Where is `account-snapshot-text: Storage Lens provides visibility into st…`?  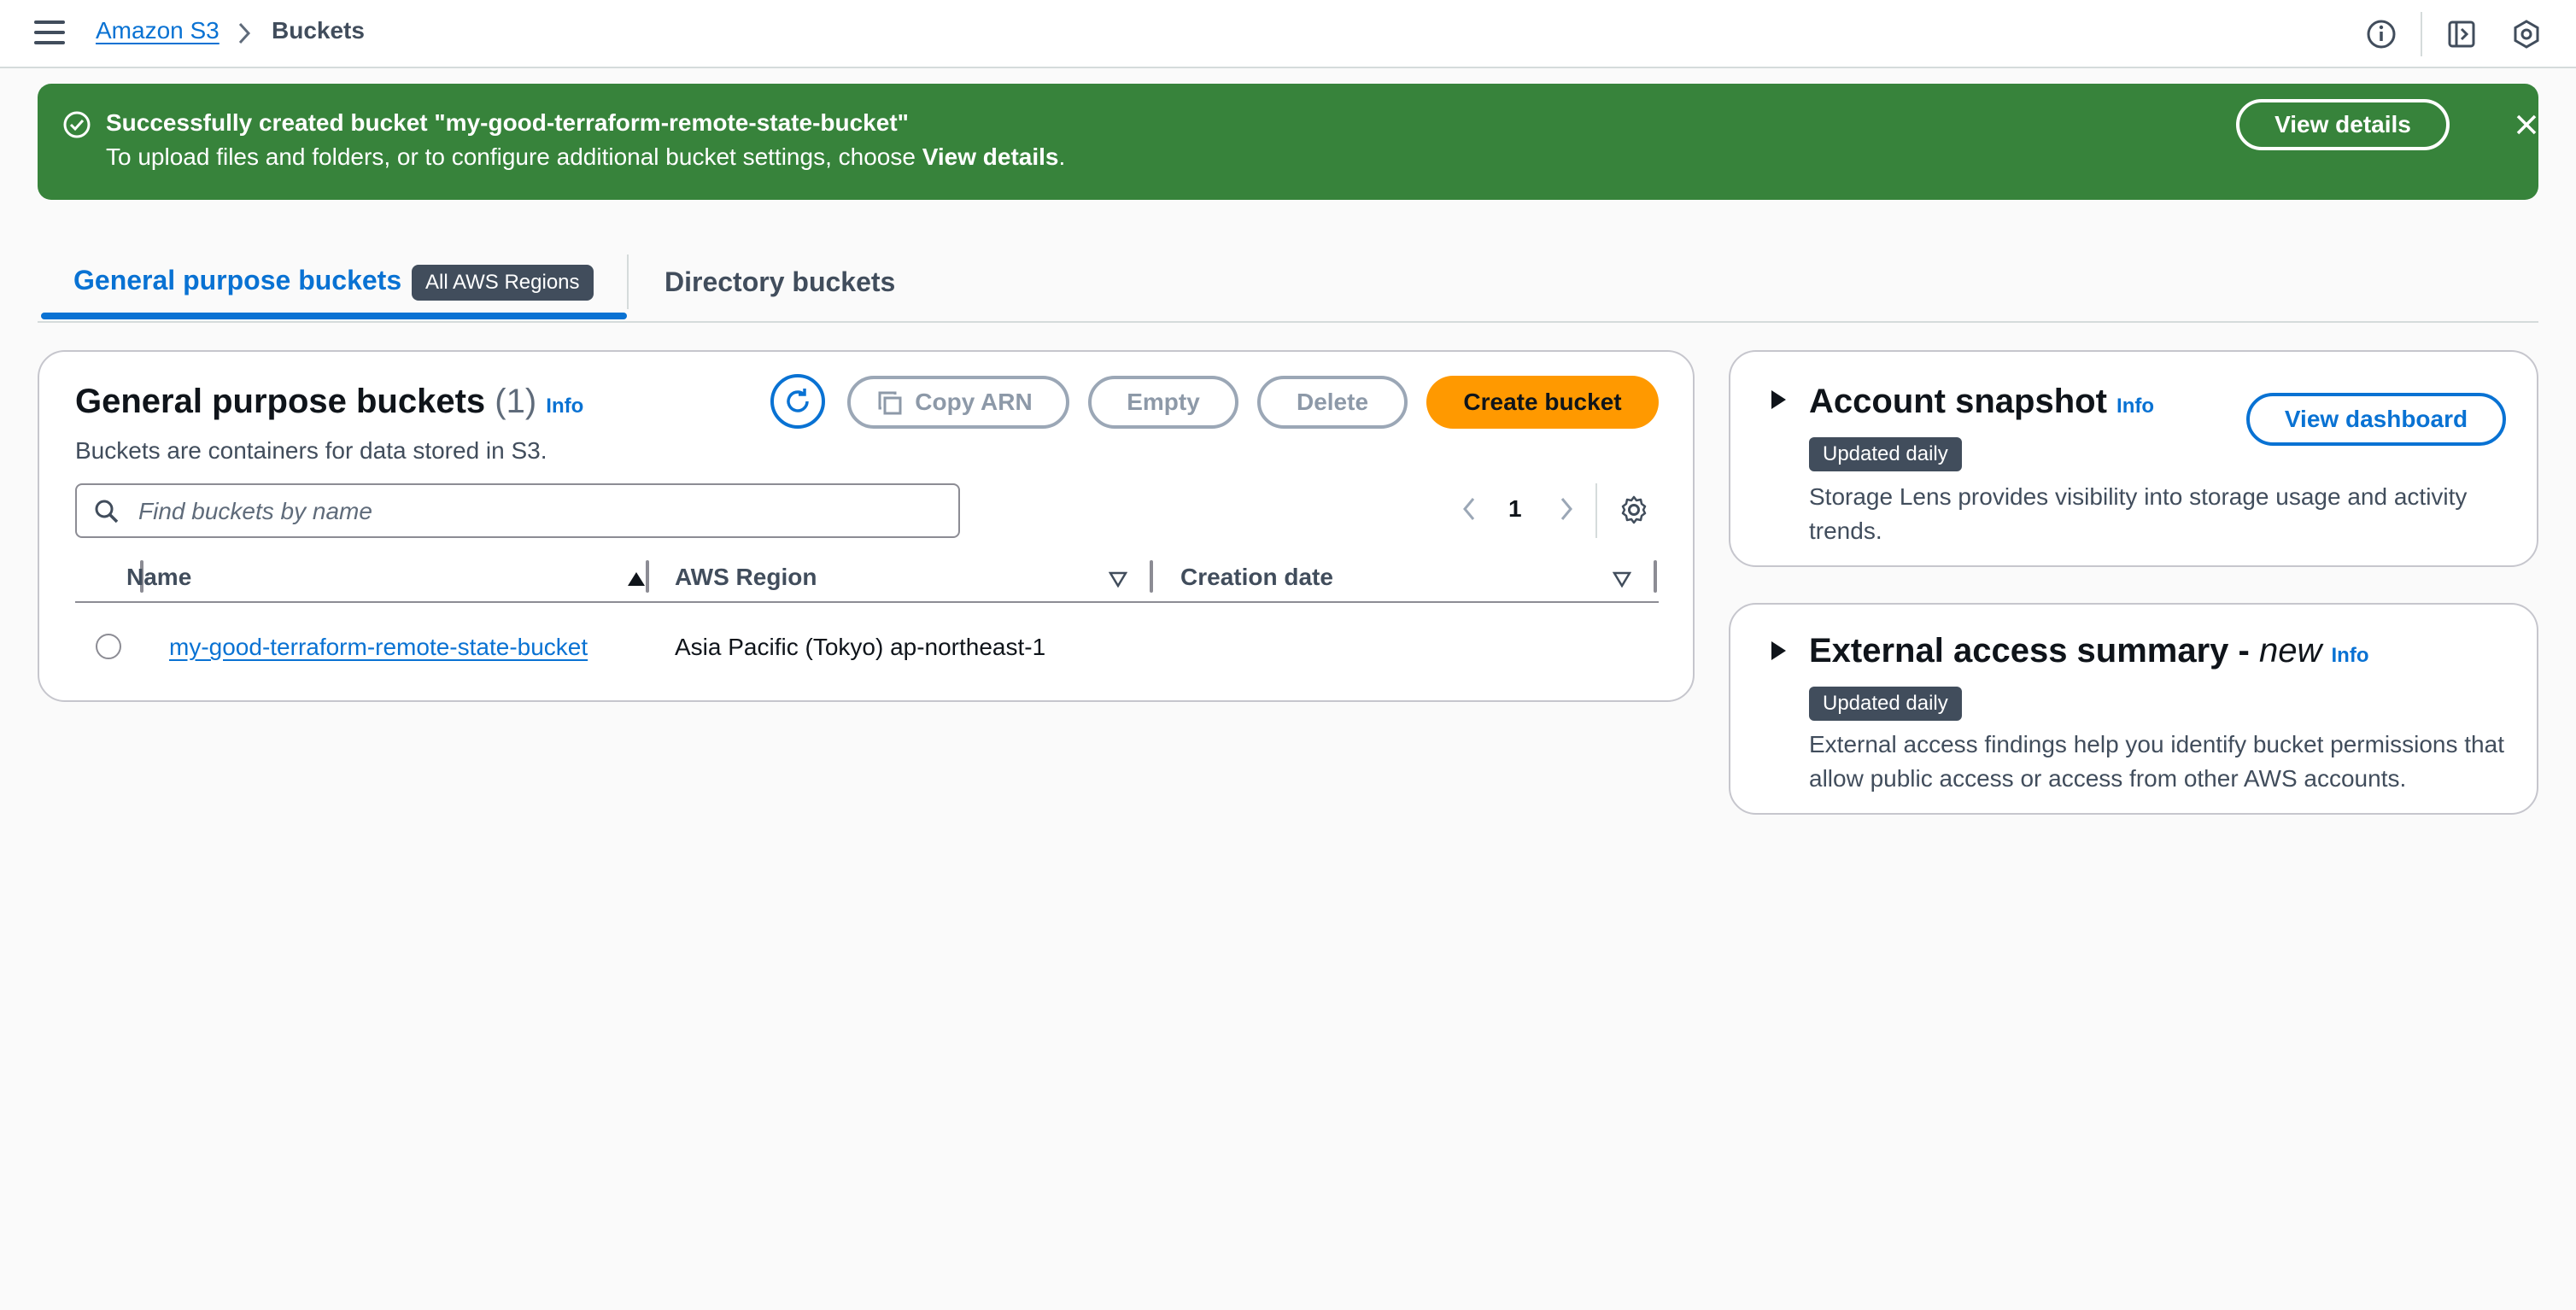
account-snapshot-text: Storage Lens provides visibility into st… is located at coordinates (2138, 513).